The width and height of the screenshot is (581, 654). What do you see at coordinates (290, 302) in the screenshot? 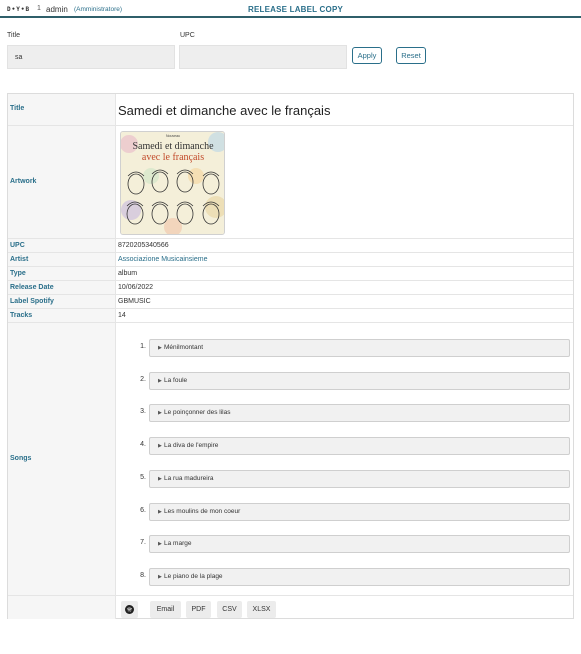
I see `label-spotify-row: Label Spotify GBMUSIC` at bounding box center [290, 302].